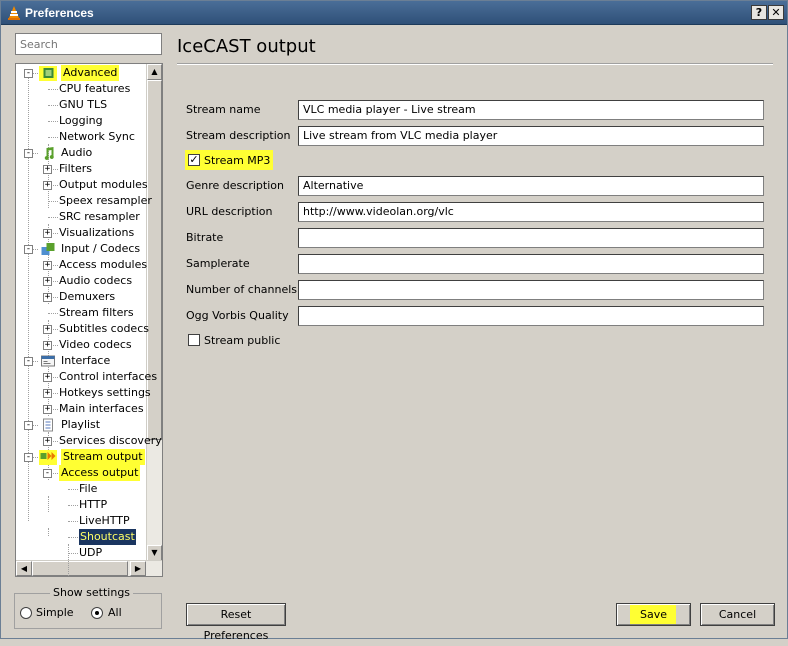 Image resolution: width=788 pixels, height=646 pixels. I want to click on tree-item-file: File, so click(88, 489).